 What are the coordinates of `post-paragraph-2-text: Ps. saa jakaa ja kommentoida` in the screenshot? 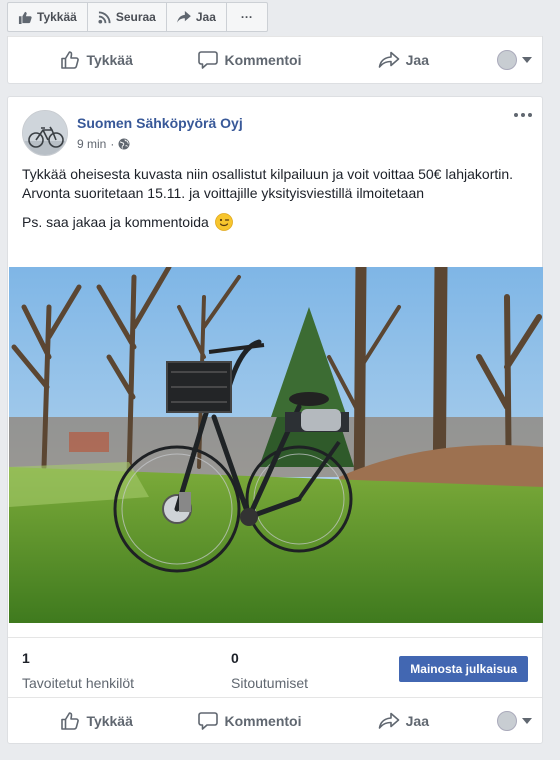 It's located at (115, 222).